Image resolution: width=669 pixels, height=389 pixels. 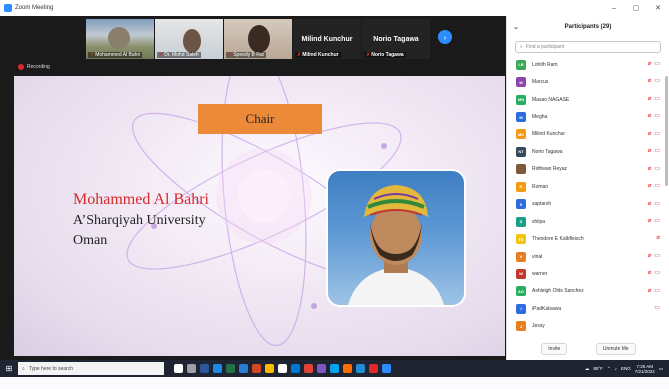 I want to click on participant-name: iPadKatsawa, so click(x=547, y=308).